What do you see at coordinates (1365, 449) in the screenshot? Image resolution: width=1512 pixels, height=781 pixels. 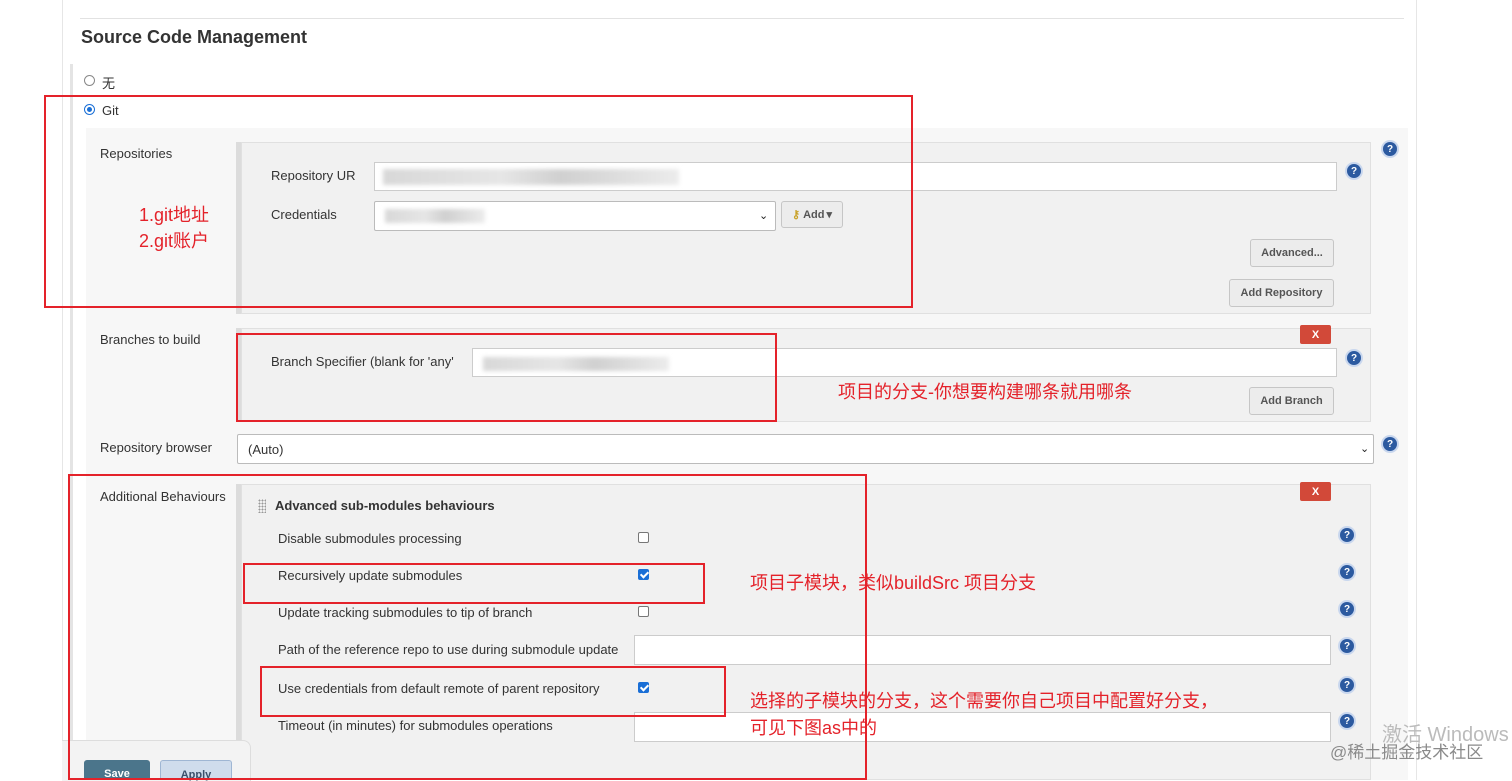 I see `repository-browser-chevron-down-icon: ⌄` at bounding box center [1365, 449].